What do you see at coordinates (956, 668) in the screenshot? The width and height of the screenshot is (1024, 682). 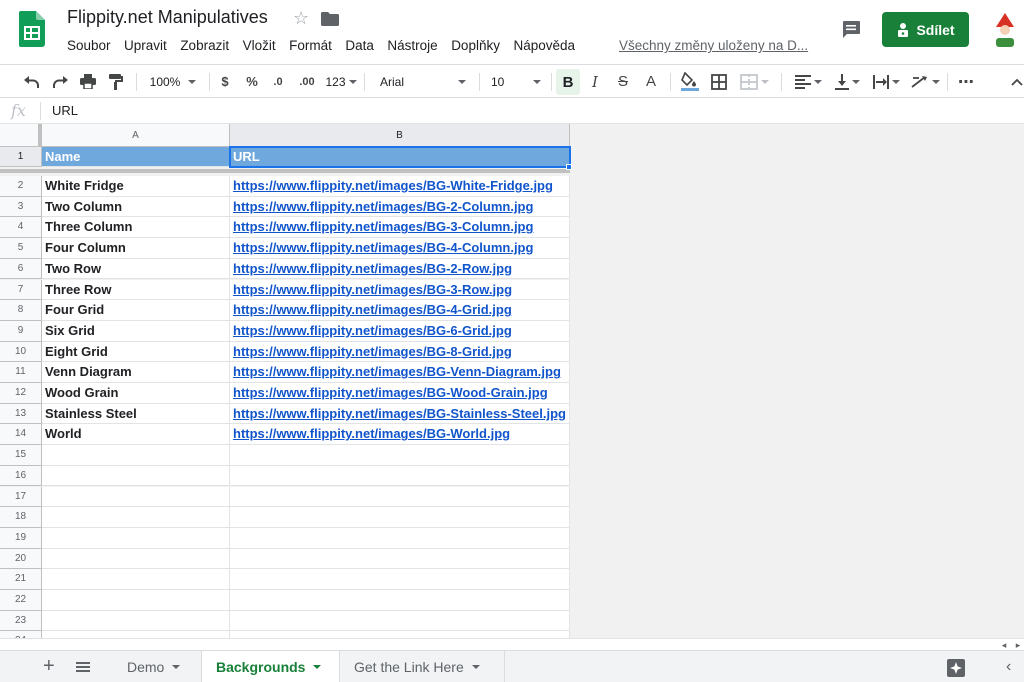 I see `explore-icon` at bounding box center [956, 668].